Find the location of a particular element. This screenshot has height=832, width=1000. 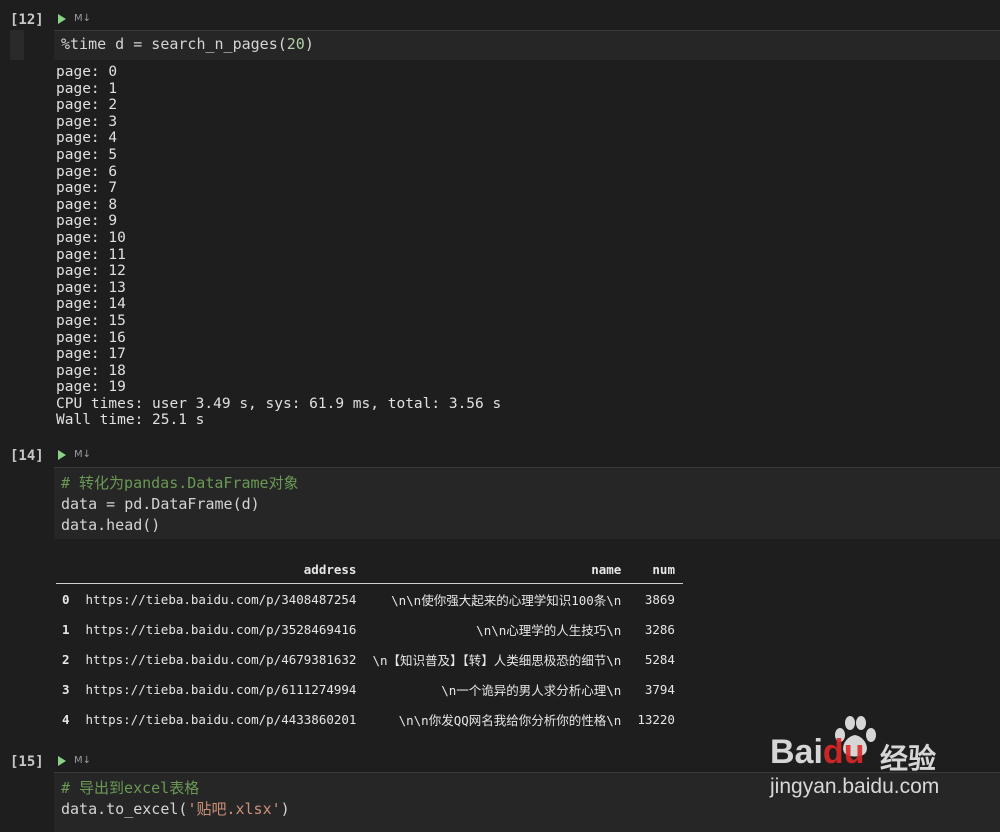

table-cell: 1 is located at coordinates (66, 629).